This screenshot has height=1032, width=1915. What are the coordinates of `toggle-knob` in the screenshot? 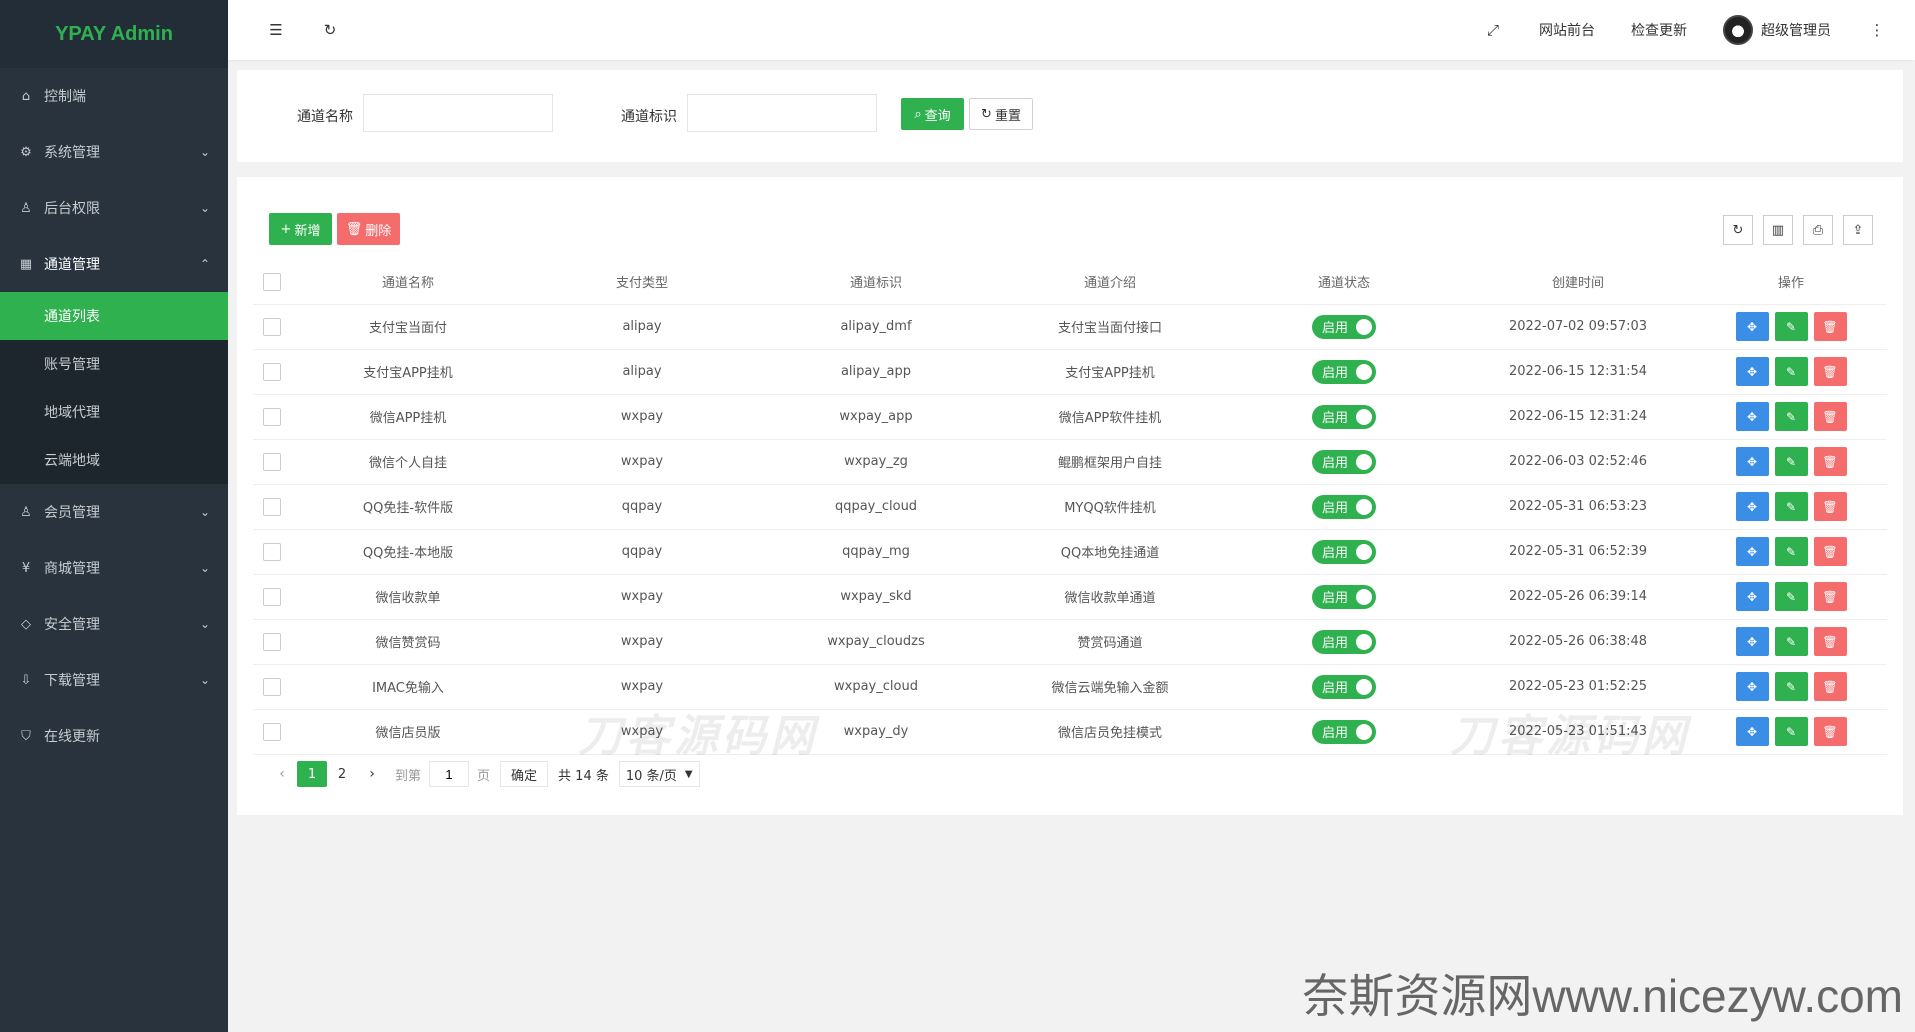 It's located at (1364, 686).